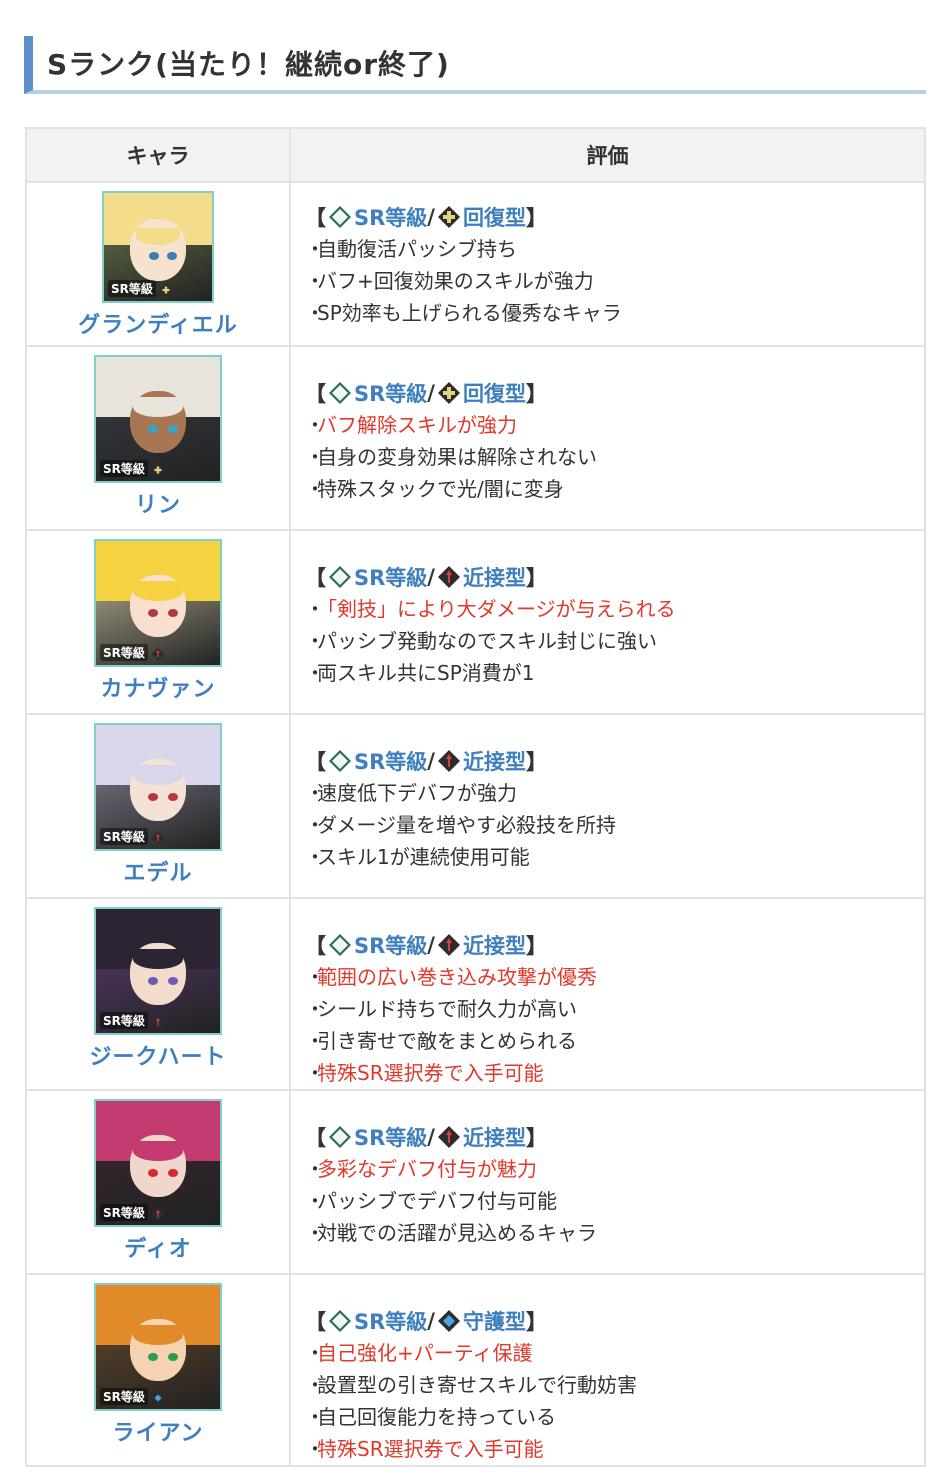  I want to click on evaluation-text: 両スキル共にSP消費が1, so click(426, 673).